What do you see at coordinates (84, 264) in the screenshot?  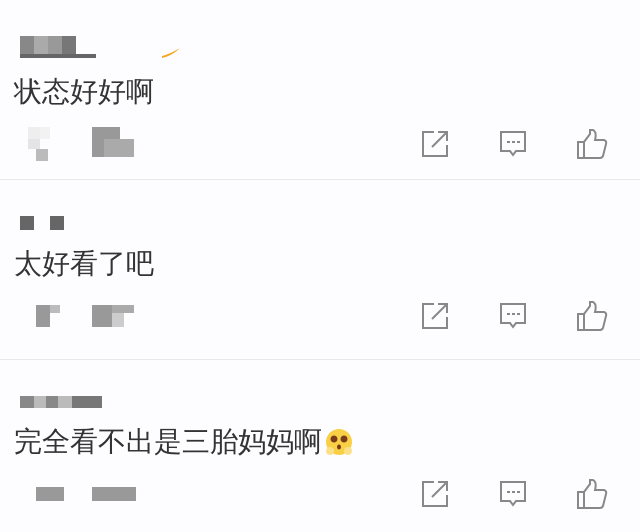 I see `comment-text: 太好看了吧` at bounding box center [84, 264].